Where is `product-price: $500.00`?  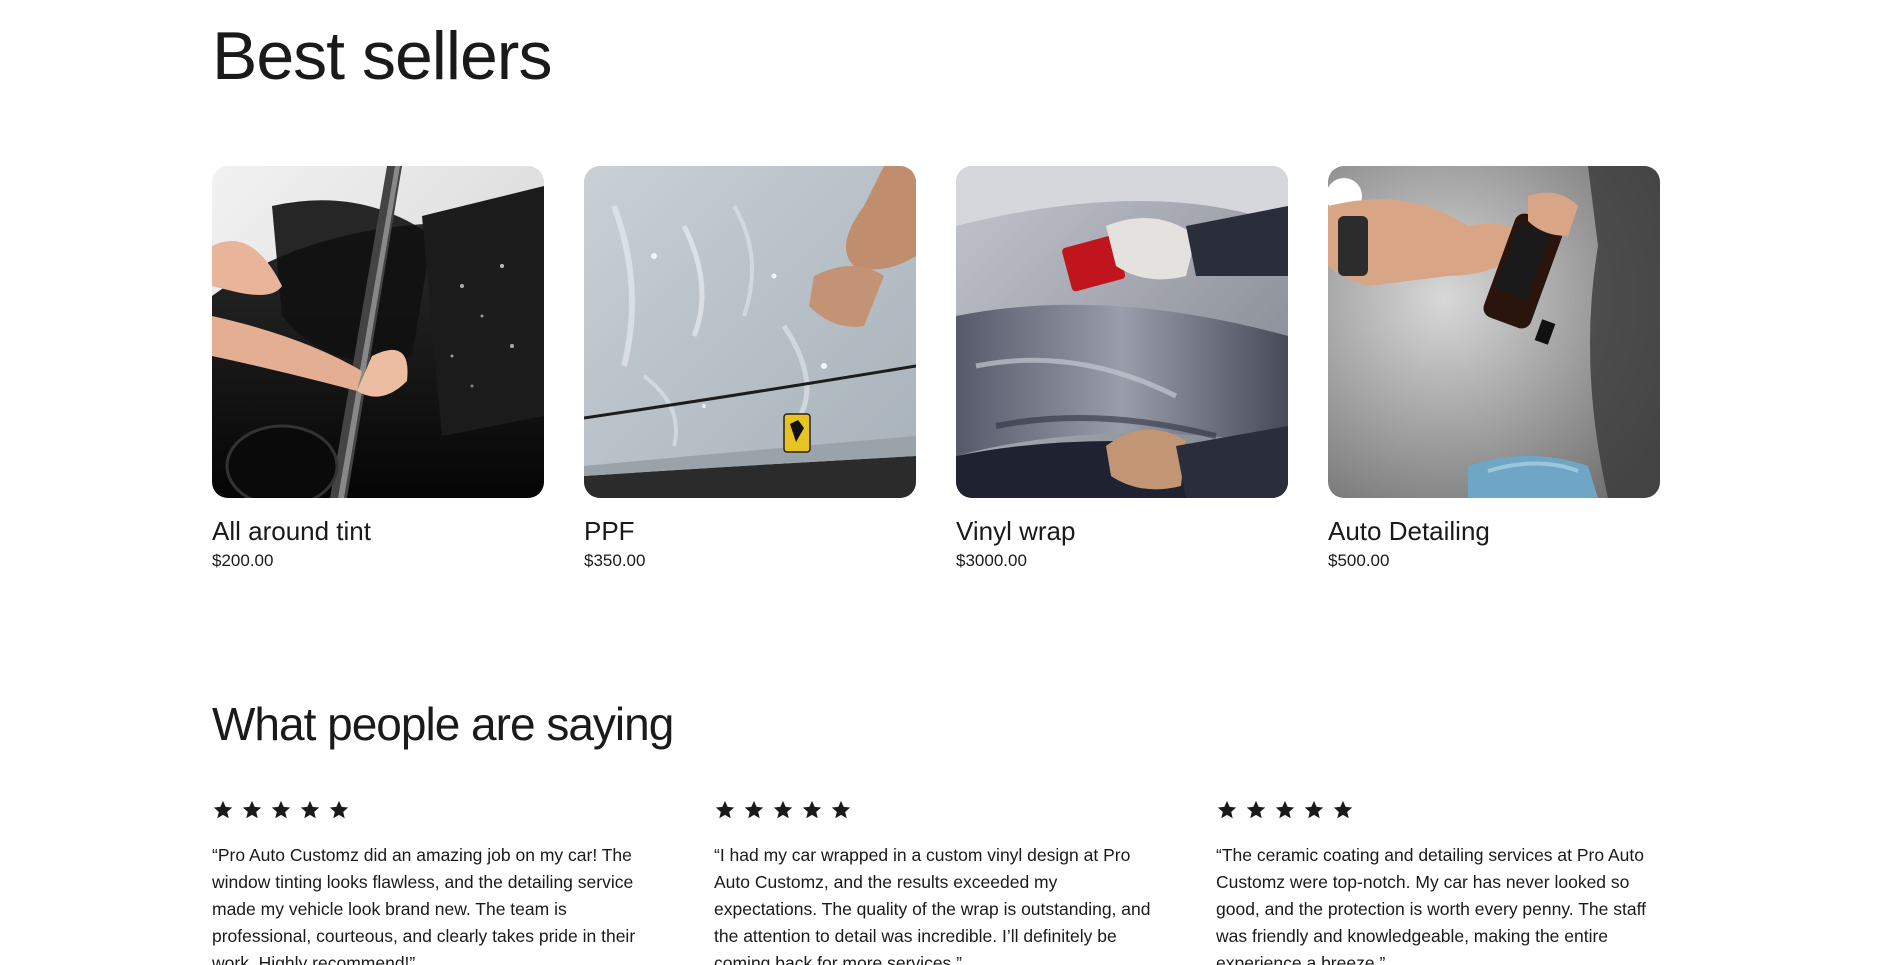 product-price: $500.00 is located at coordinates (1359, 560).